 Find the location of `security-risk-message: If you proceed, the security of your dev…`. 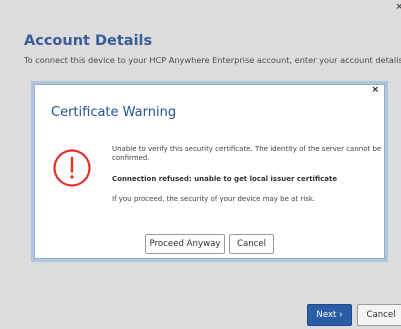

security-risk-message: If you proceed, the security of your dev… is located at coordinates (214, 199).